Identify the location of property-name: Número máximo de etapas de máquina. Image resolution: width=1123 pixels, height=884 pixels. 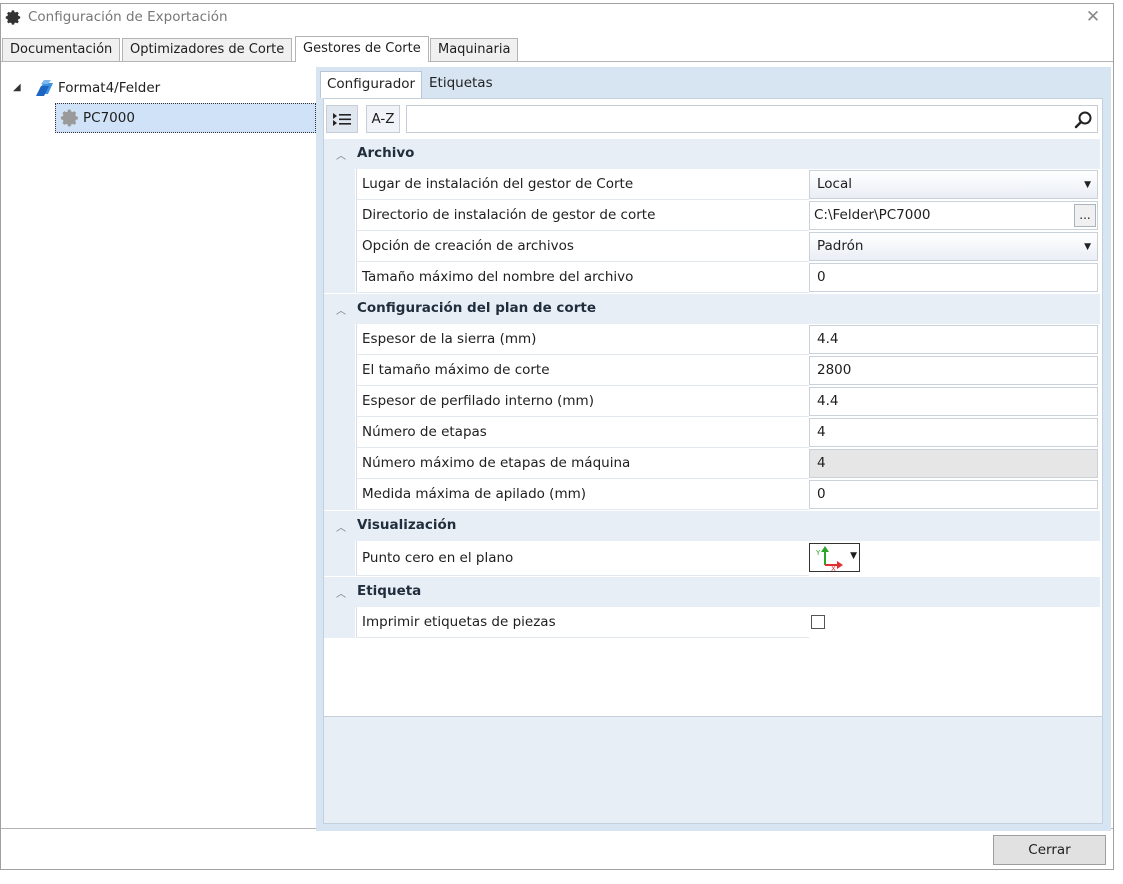
(582, 463).